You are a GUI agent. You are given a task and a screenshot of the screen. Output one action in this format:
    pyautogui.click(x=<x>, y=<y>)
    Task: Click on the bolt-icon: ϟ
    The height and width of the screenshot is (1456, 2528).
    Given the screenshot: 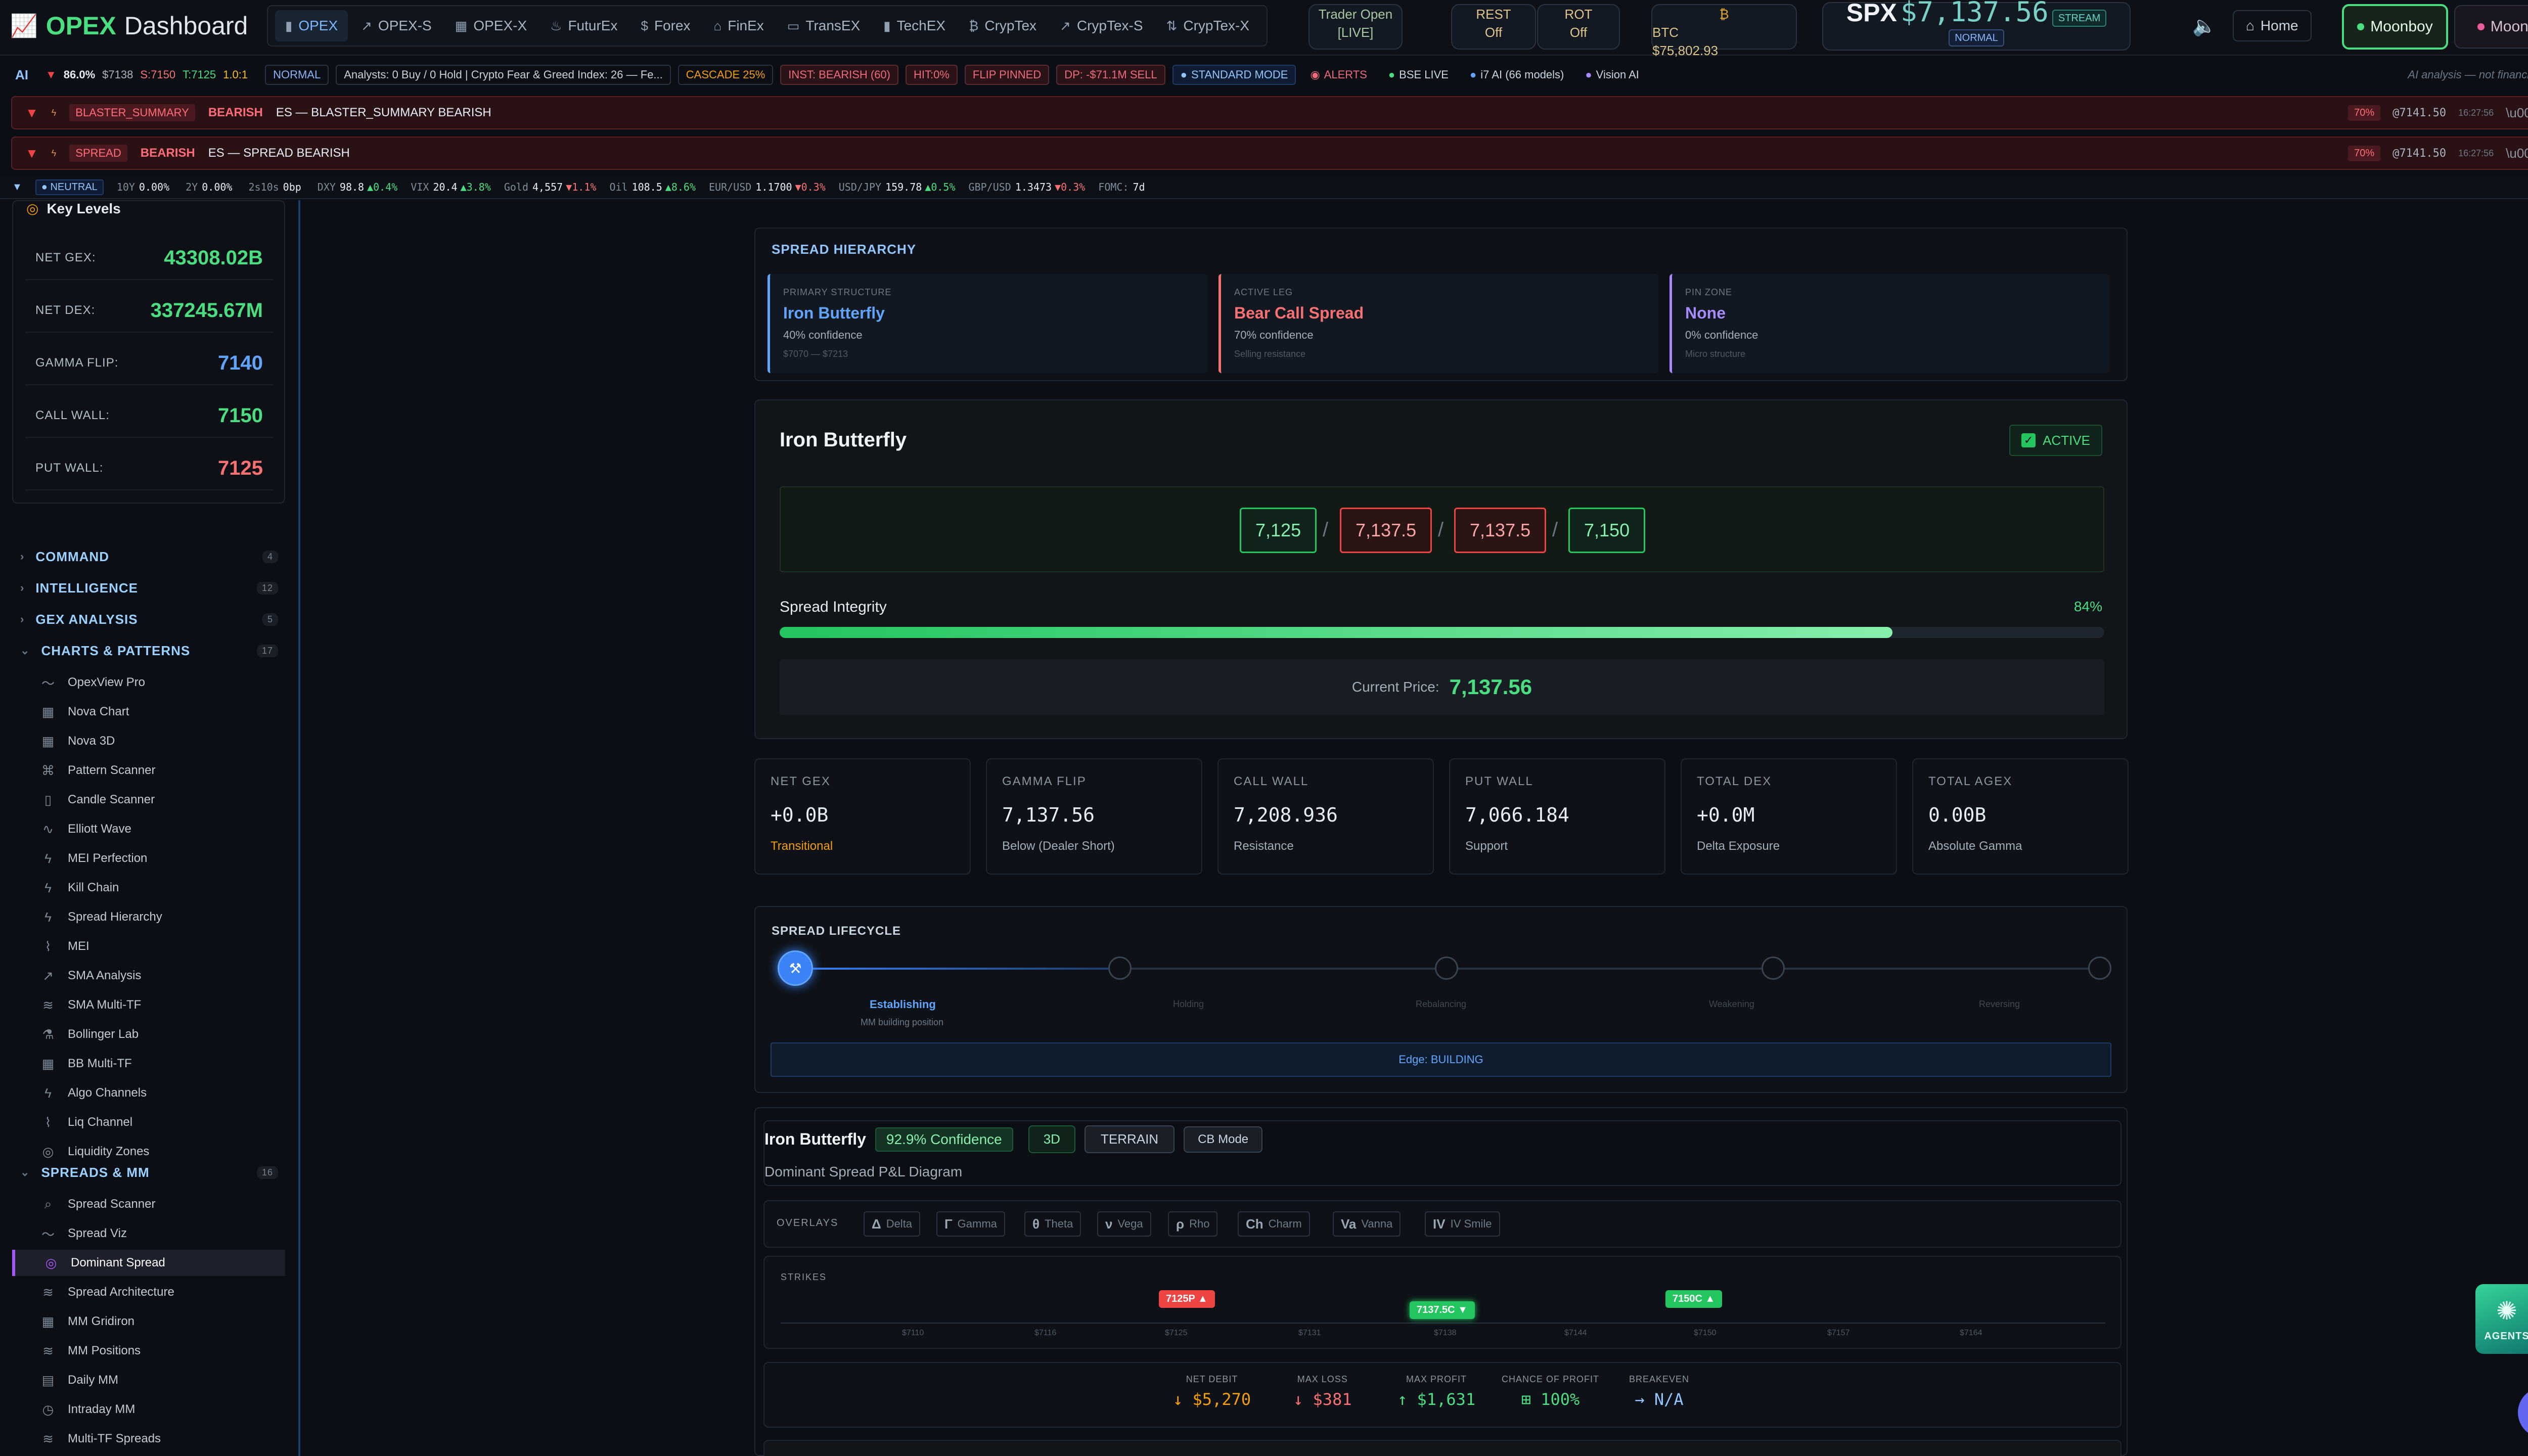 What is the action you would take?
    pyautogui.click(x=48, y=917)
    